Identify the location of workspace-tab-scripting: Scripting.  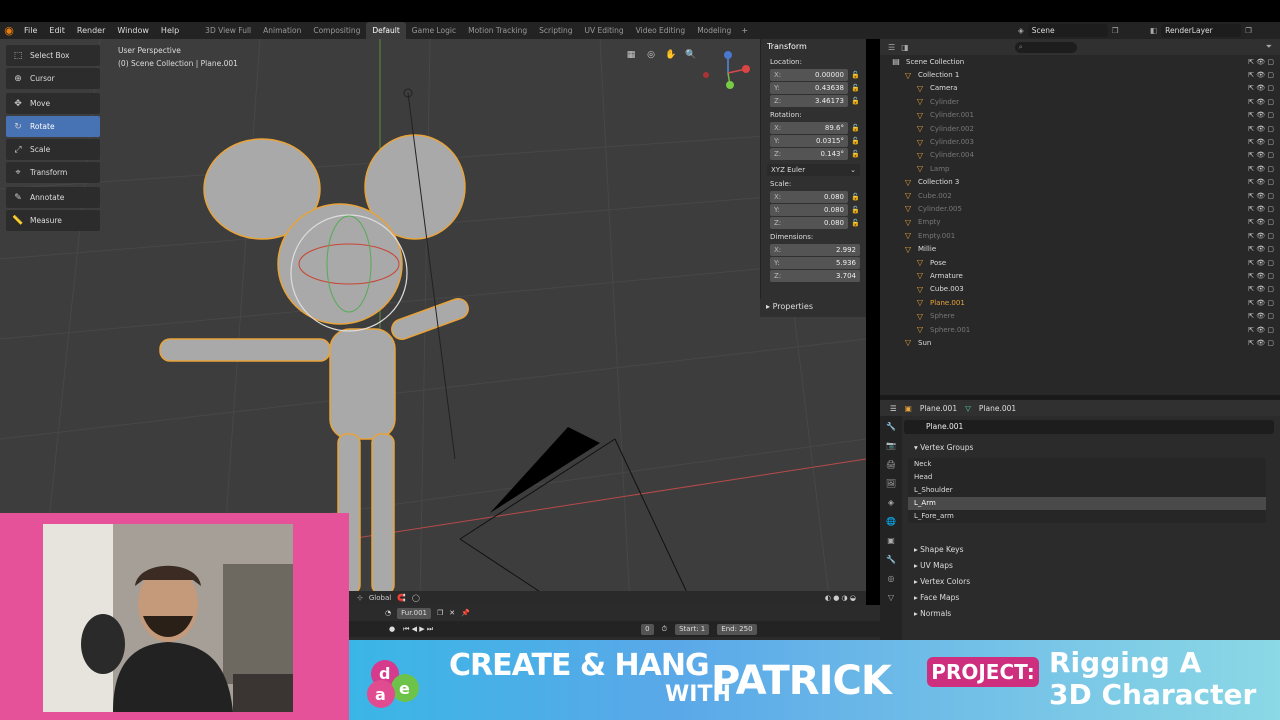
(555, 30).